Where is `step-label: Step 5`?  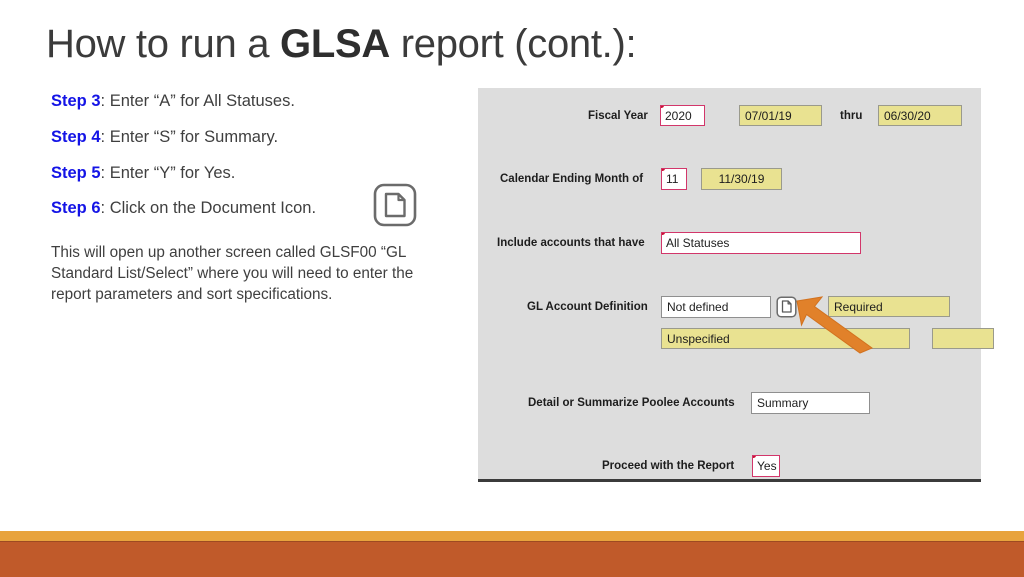 step-label: Step 5 is located at coordinates (76, 172).